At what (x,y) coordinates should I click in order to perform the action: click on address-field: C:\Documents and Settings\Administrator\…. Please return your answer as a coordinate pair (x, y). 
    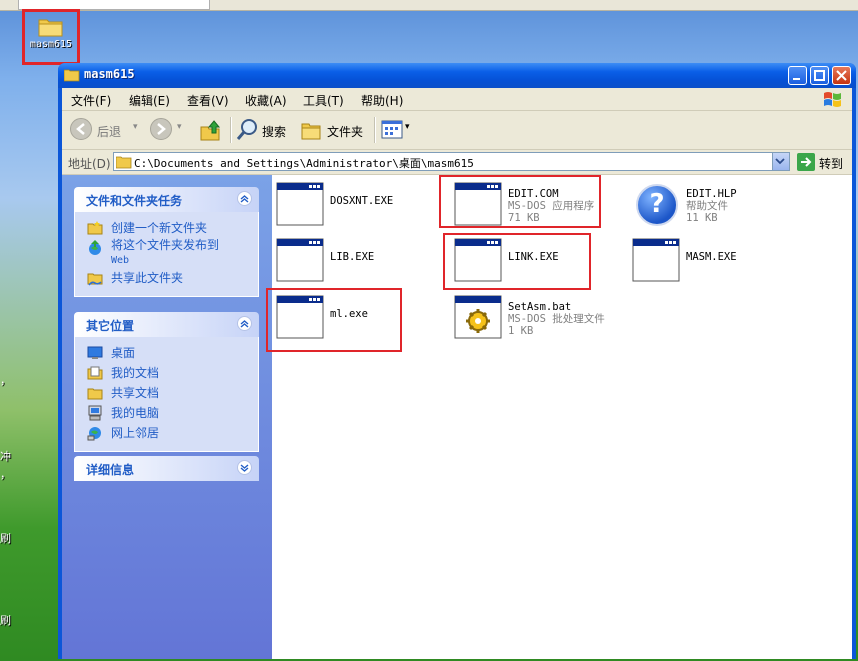
    Looking at the image, I should click on (451, 161).